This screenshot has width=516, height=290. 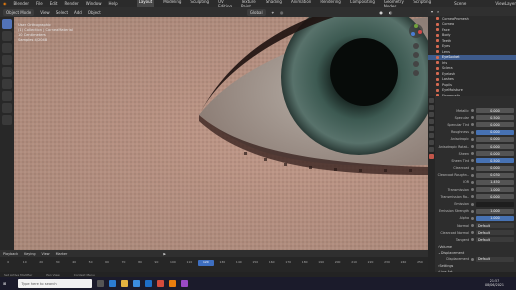 What do you see at coordinates (495, 204) in the screenshot?
I see `property-field` at bounding box center [495, 204].